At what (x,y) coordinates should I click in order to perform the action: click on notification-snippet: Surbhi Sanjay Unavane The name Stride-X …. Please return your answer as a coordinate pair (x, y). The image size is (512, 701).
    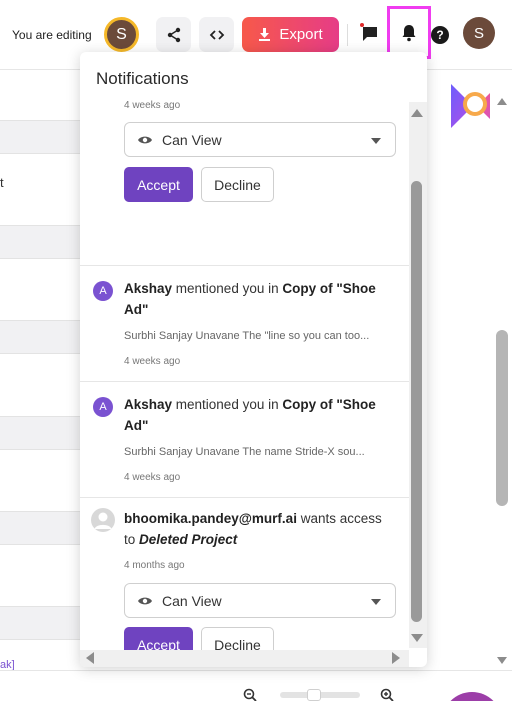
    Looking at the image, I should click on (244, 452).